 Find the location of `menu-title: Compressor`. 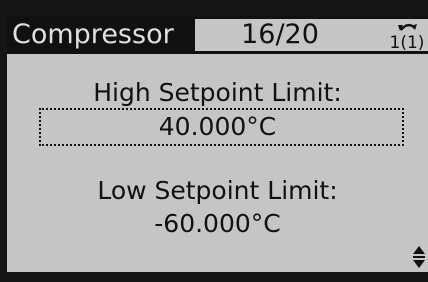

menu-title: Compressor is located at coordinates (95, 35).